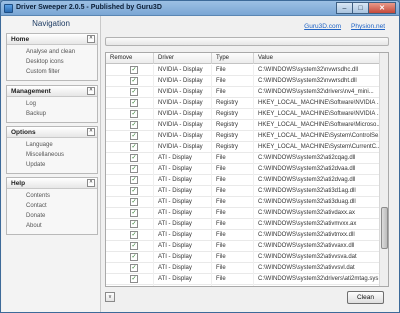  What do you see at coordinates (61, 145) in the screenshot?
I see `nav-item-language: Language` at bounding box center [61, 145].